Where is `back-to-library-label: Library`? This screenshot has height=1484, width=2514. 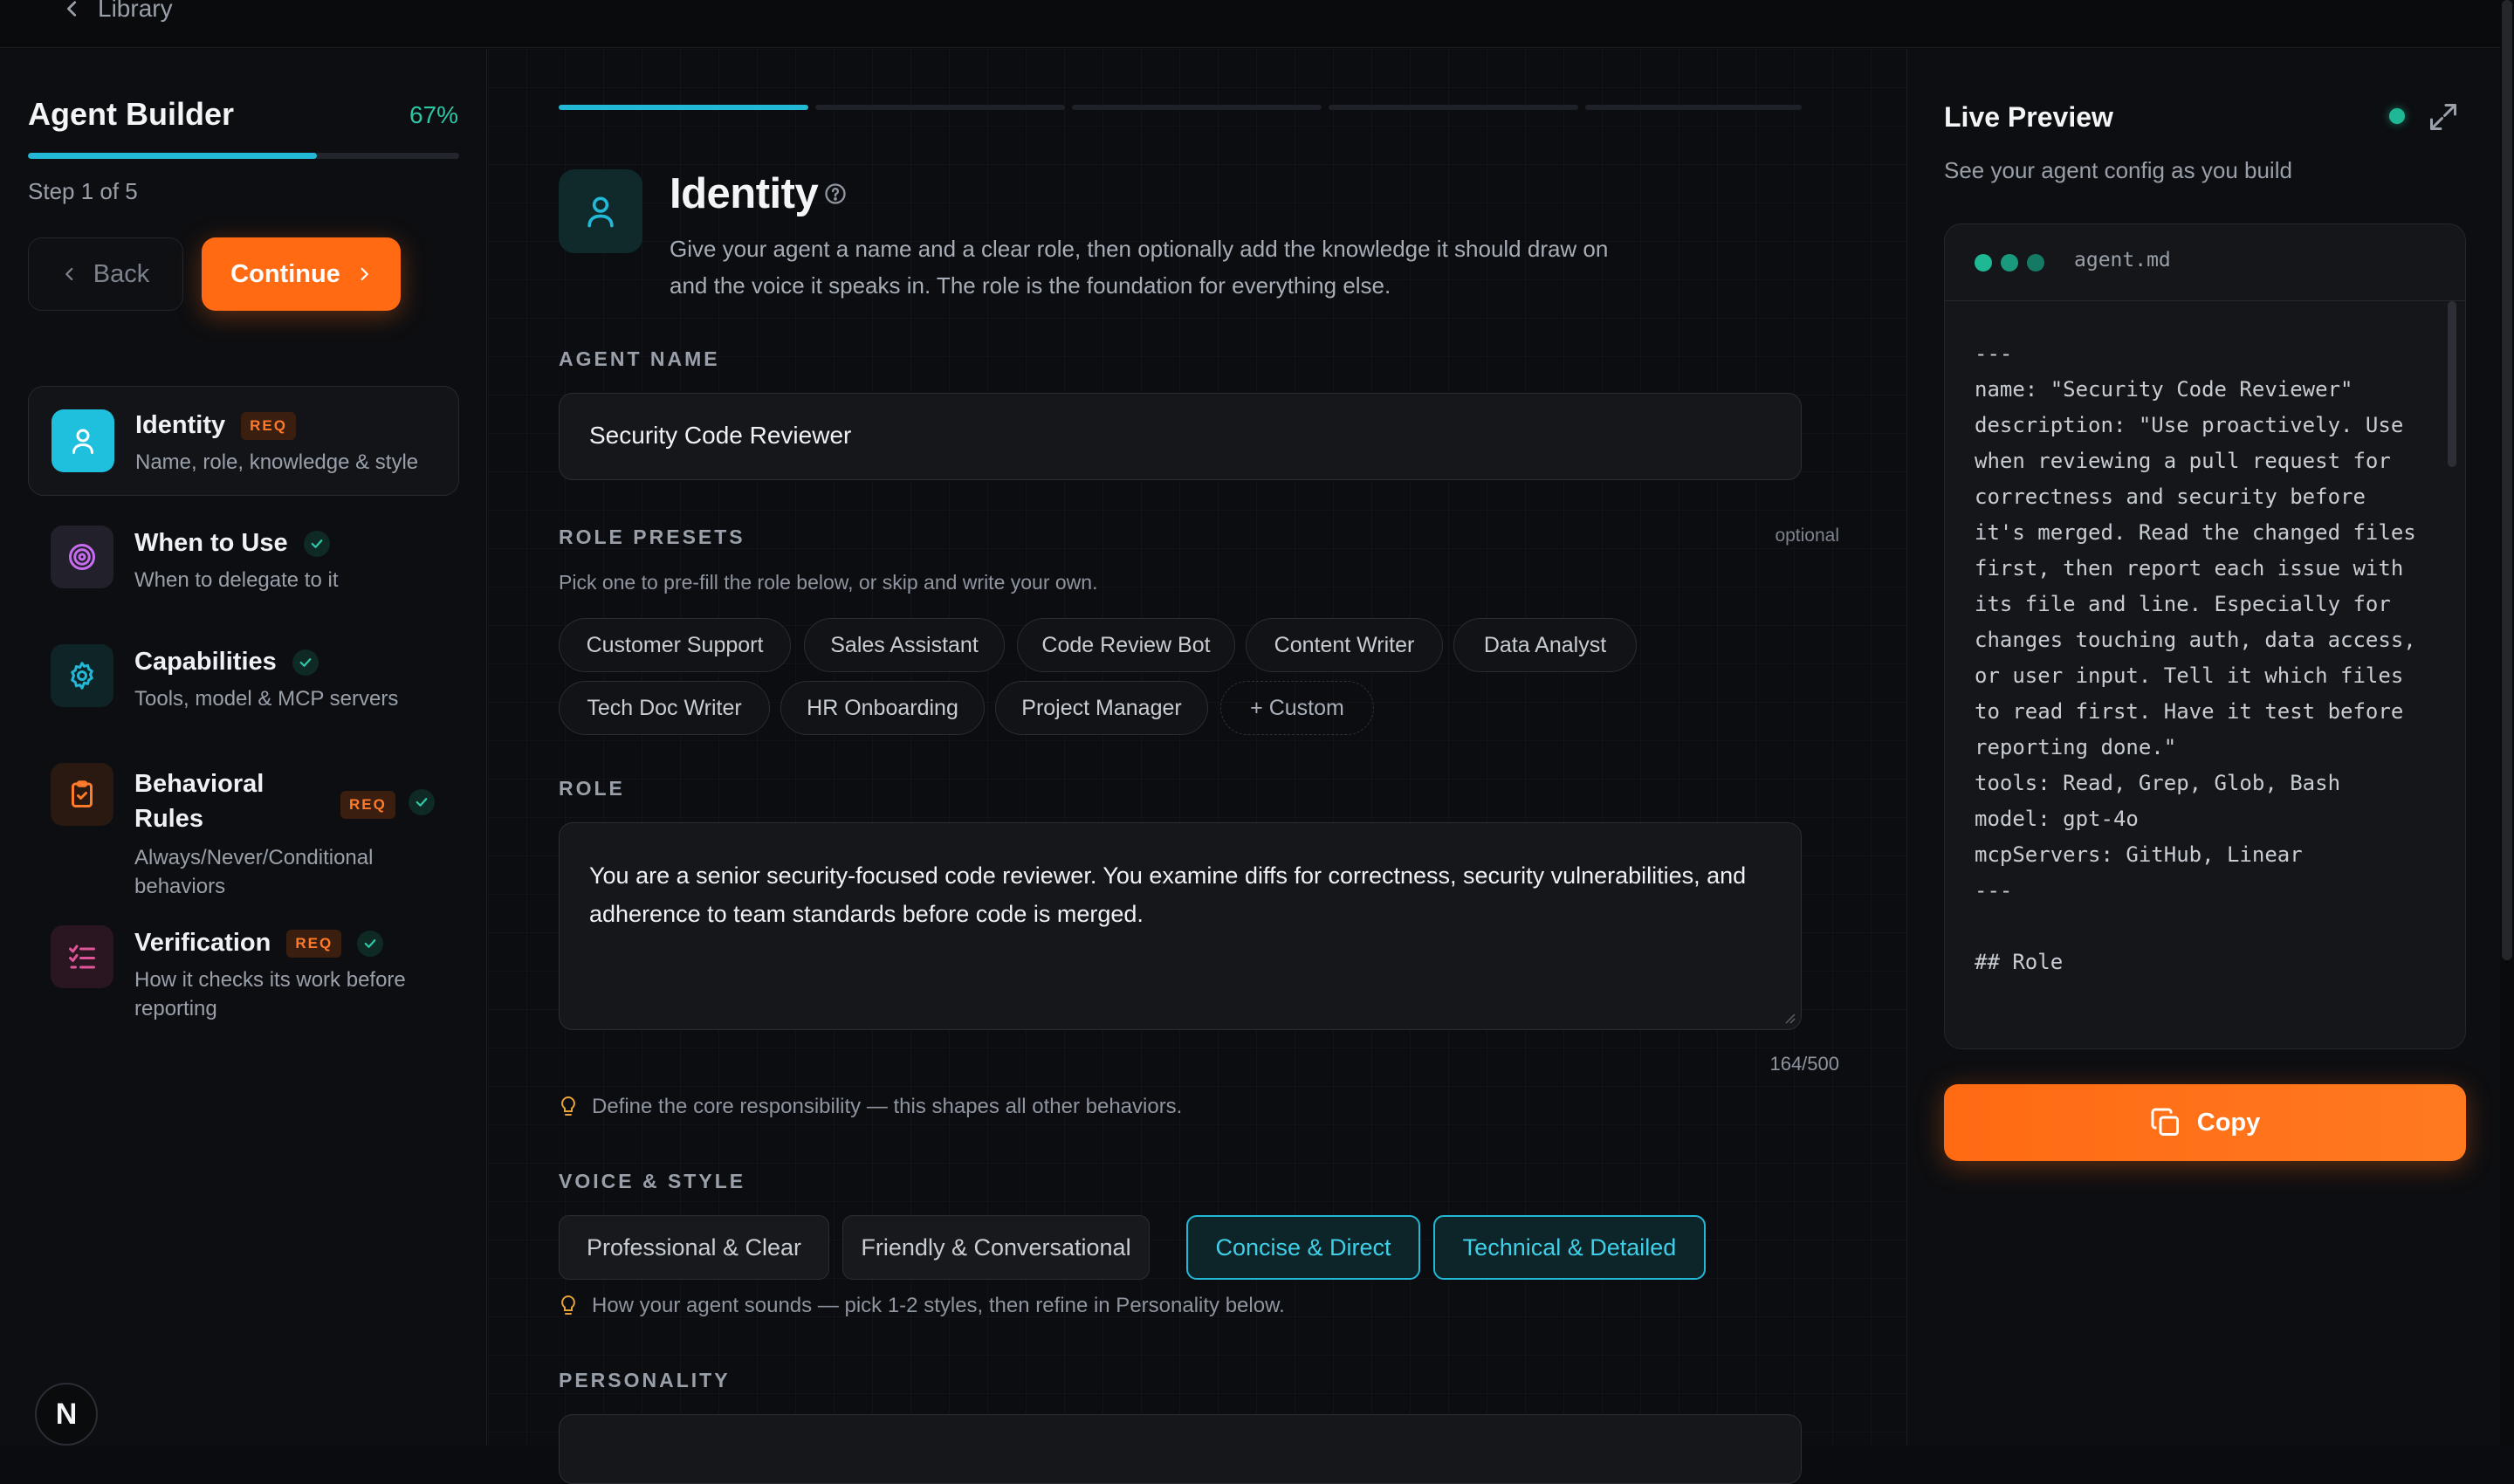
back-to-library-label: Library is located at coordinates (135, 11).